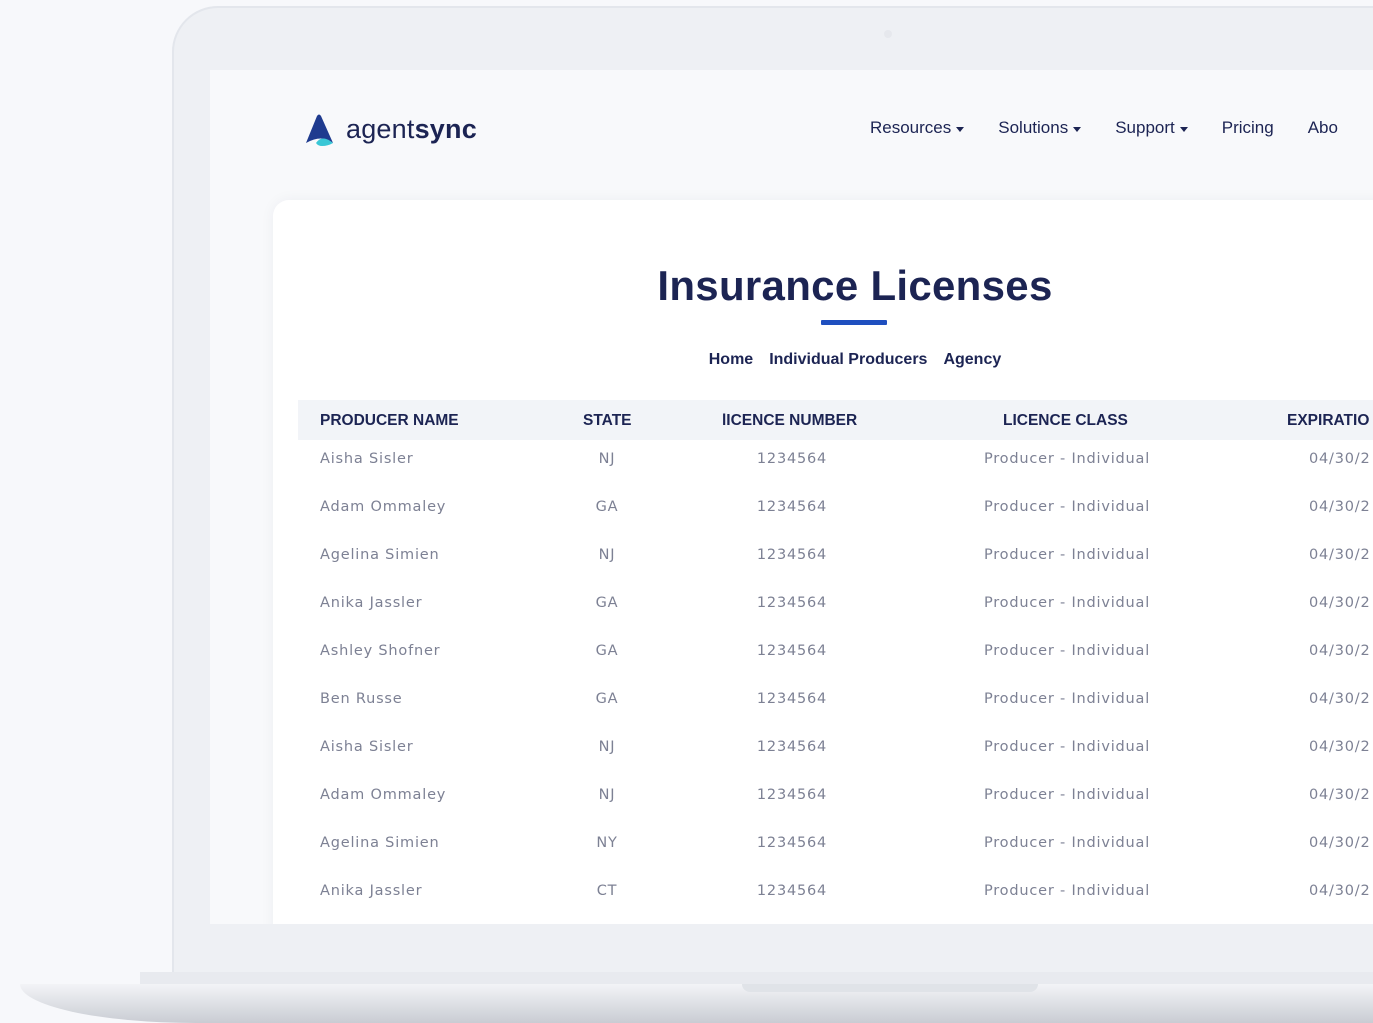 Image resolution: width=1373 pixels, height=1023 pixels. Describe the element at coordinates (731, 360) in the screenshot. I see `subnav-home: Home` at that location.